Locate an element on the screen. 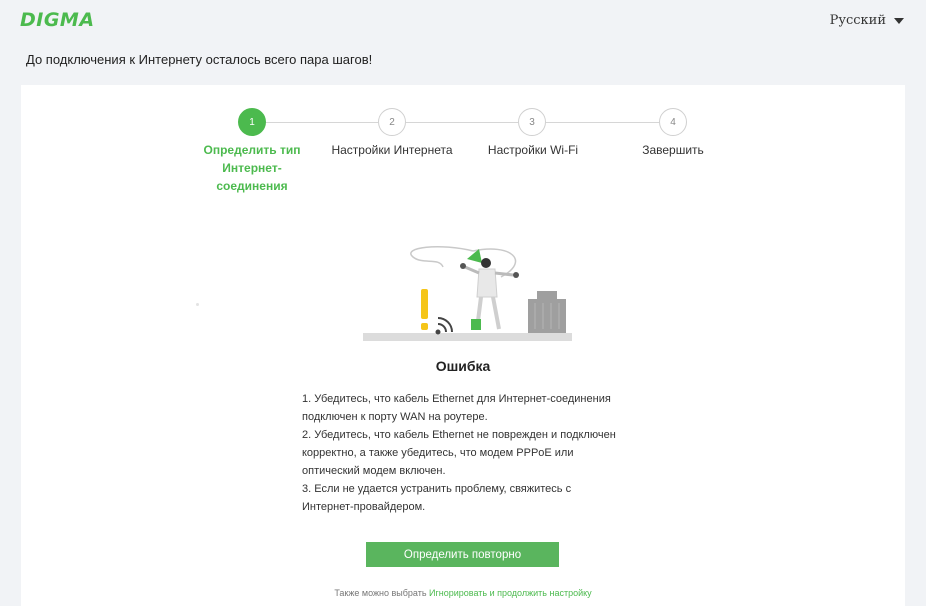  skip-prefix-text: Также можно выбрать is located at coordinates (382, 593).